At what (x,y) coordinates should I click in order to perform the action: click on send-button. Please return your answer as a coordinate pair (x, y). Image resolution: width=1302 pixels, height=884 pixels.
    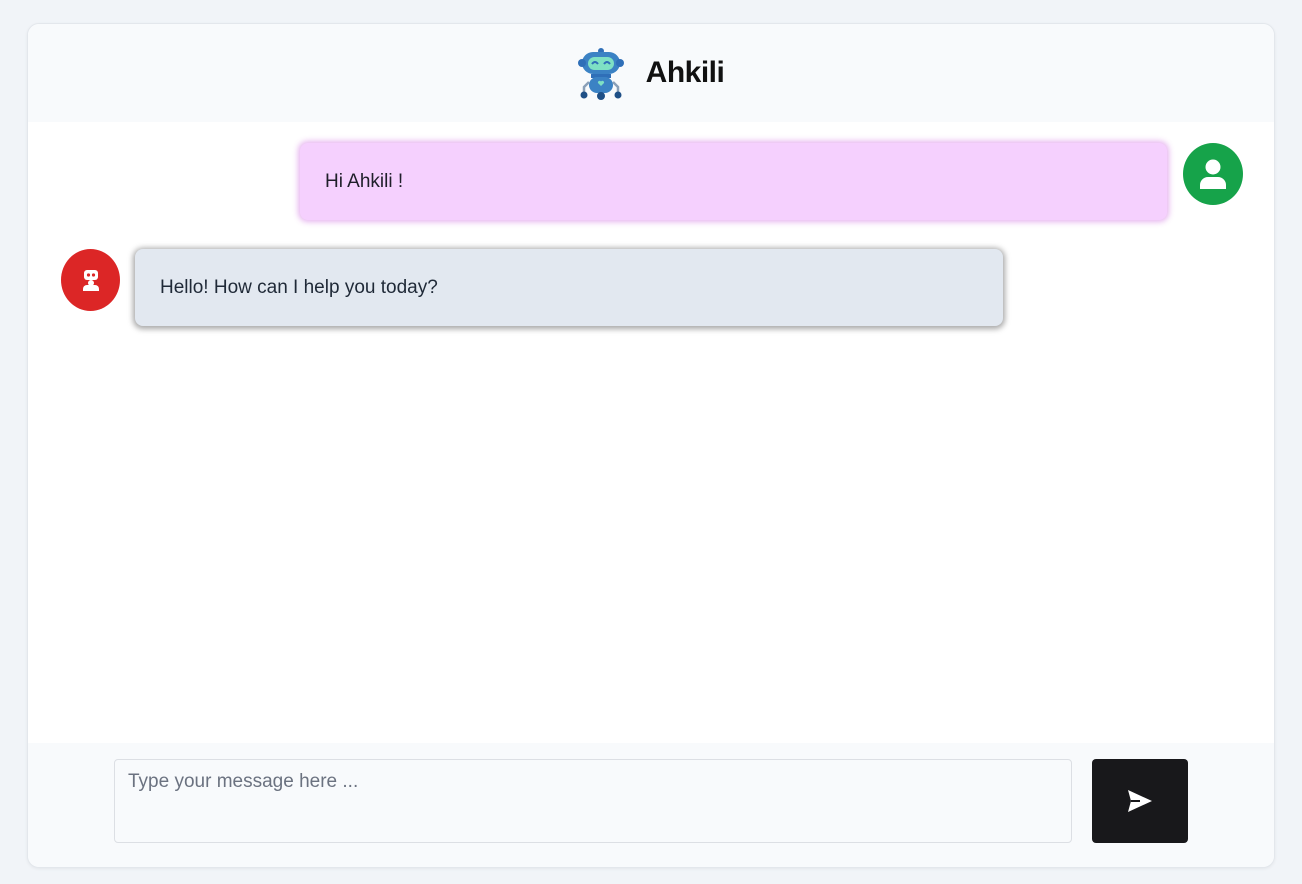
    Looking at the image, I should click on (1140, 801).